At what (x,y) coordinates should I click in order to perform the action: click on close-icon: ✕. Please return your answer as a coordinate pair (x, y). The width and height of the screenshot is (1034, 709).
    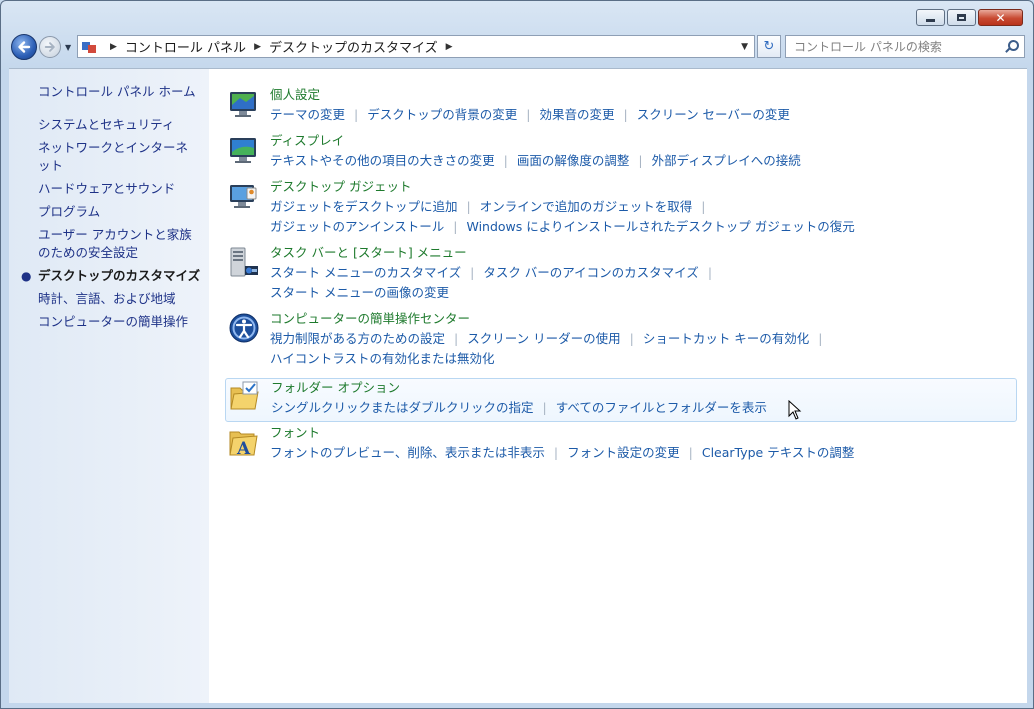
    Looking at the image, I should click on (1000, 17).